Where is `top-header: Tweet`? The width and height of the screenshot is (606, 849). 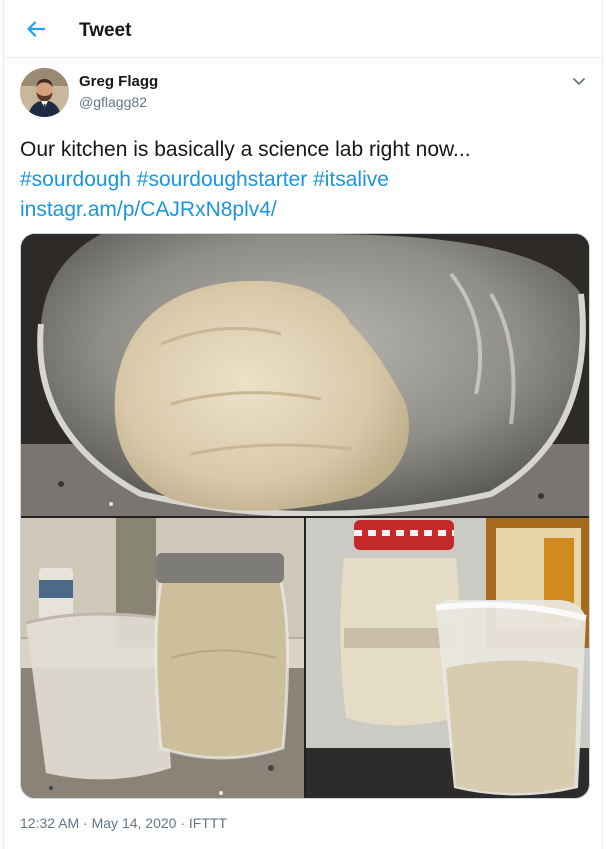
top-header: Tweet is located at coordinates (303, 29).